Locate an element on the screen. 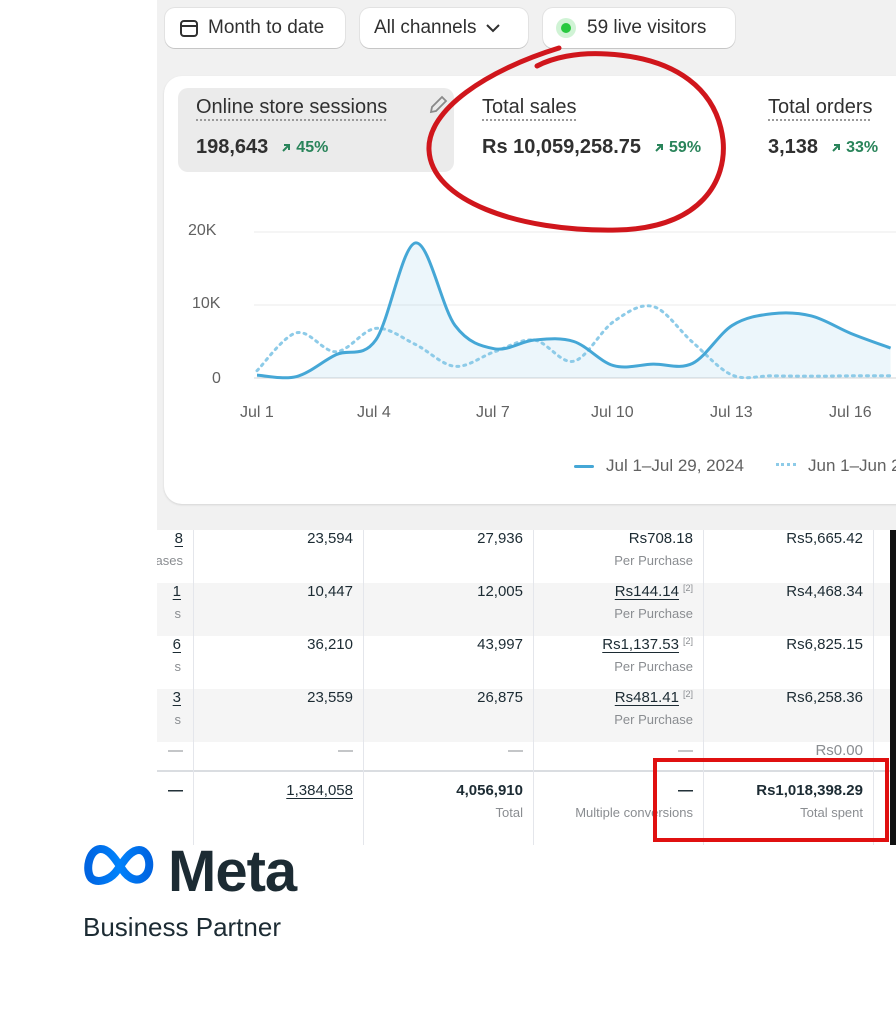 This screenshot has height=1024, width=896. cell-cost-per-result: Rs708.18 is located at coordinates (660, 538).